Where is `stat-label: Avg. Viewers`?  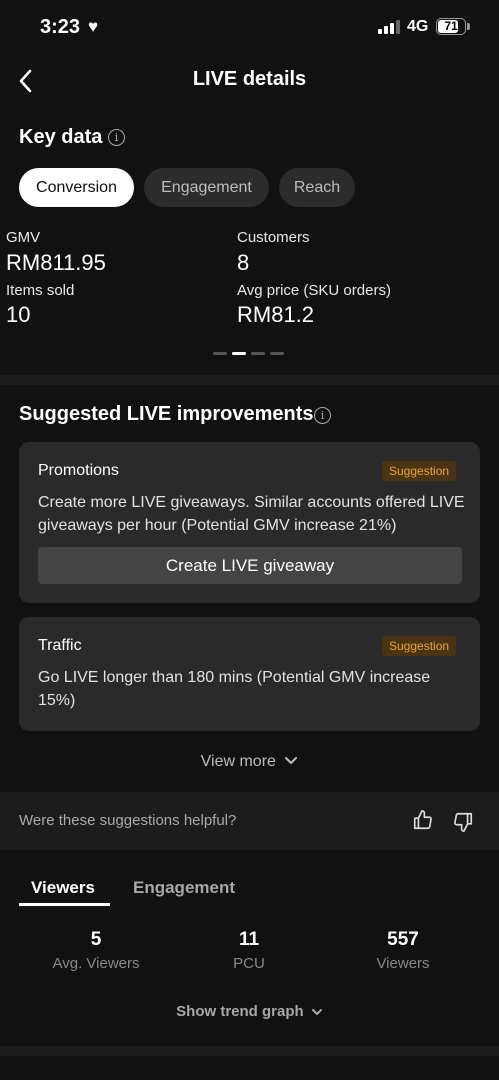
stat-label: Avg. Viewers is located at coordinates (96, 963).